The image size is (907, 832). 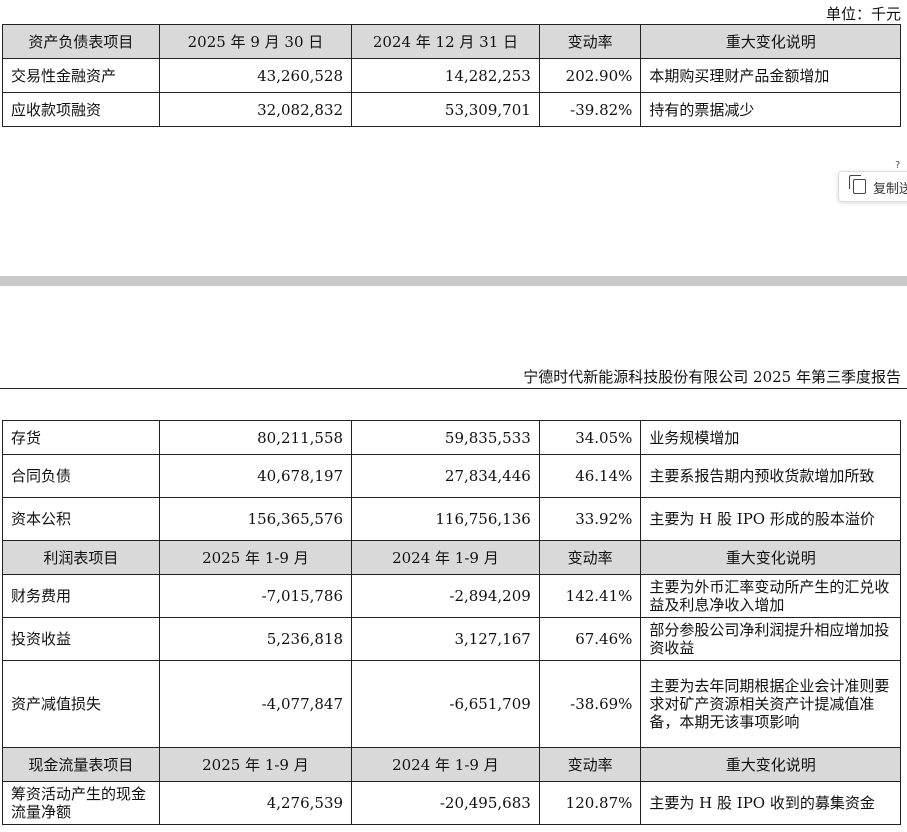 What do you see at coordinates (445, 596) in the screenshot?
I see `cell-value: -2,894,209` at bounding box center [445, 596].